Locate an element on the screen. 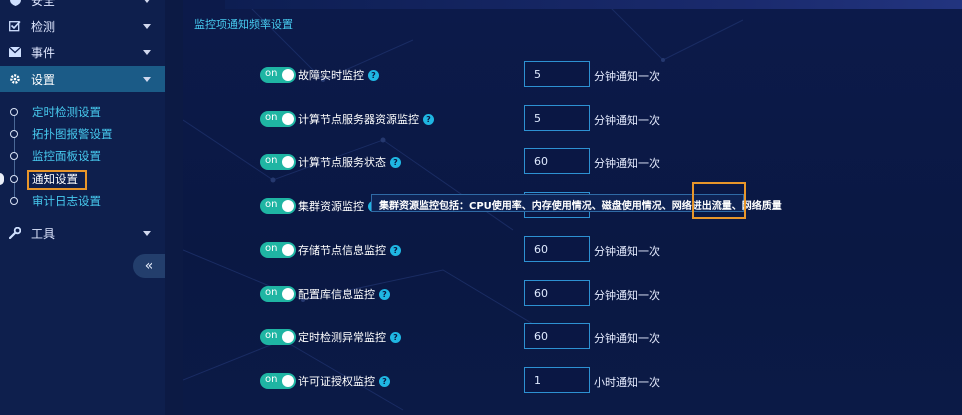 This screenshot has height=415, width=962. monitor-label-text: 计算节点服务器资源监控 is located at coordinates (358, 119).